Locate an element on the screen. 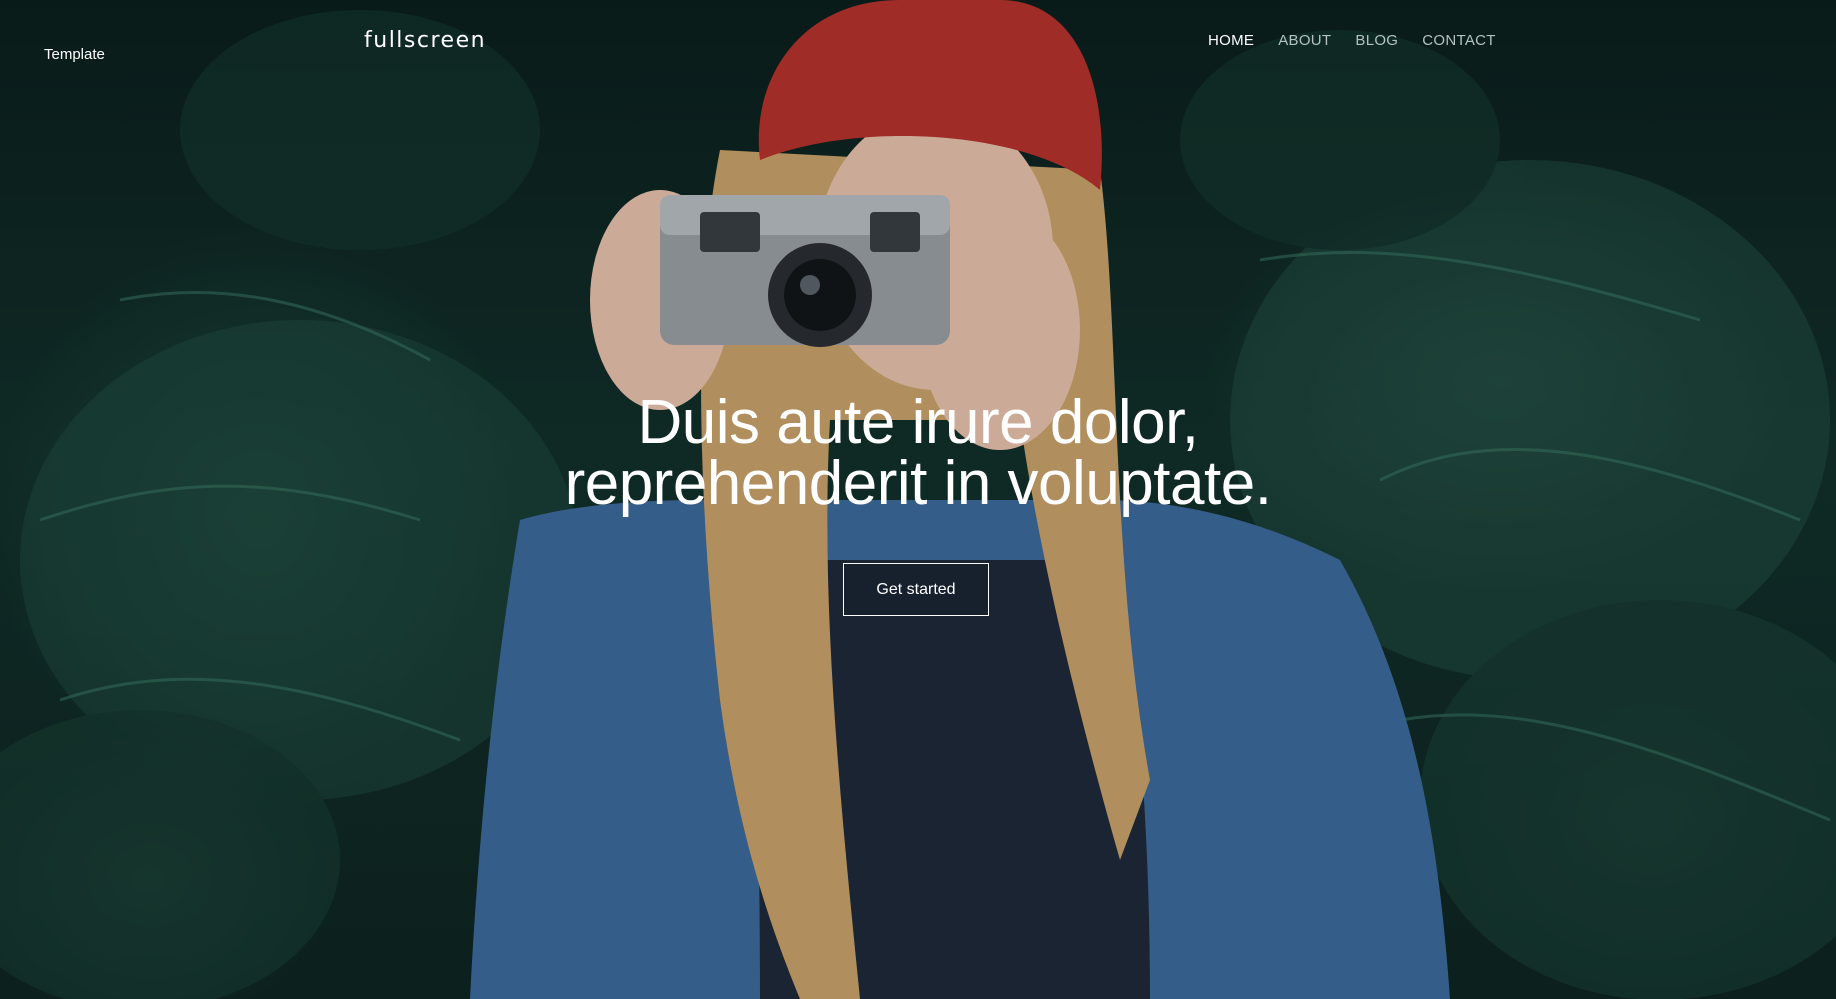 The height and width of the screenshot is (999, 1836). hero-headline-line-2: reprehenderit in voluptate. is located at coordinates (918, 483).